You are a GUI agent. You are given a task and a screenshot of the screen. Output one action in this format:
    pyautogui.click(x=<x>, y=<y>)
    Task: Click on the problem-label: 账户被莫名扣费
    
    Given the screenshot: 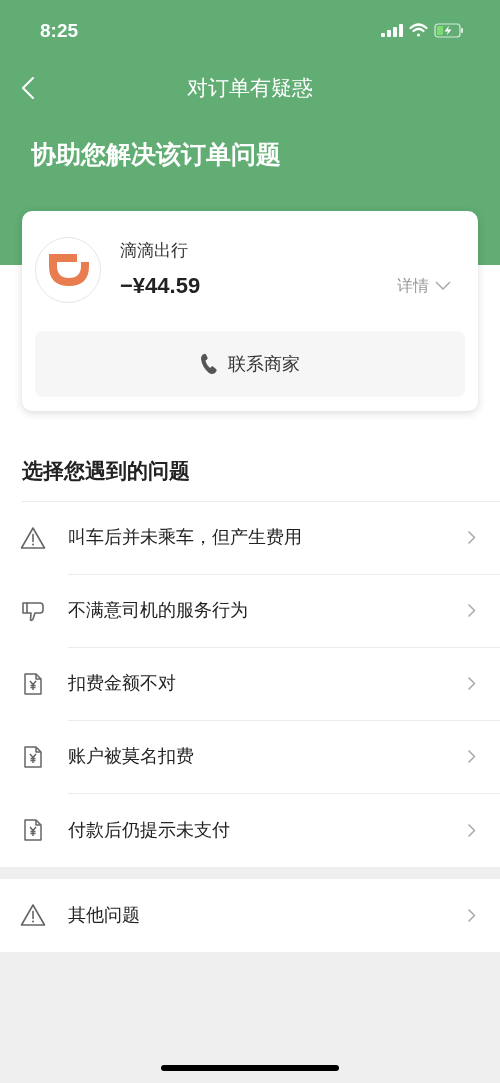 What is the action you would take?
    pyautogui.click(x=131, y=756)
    